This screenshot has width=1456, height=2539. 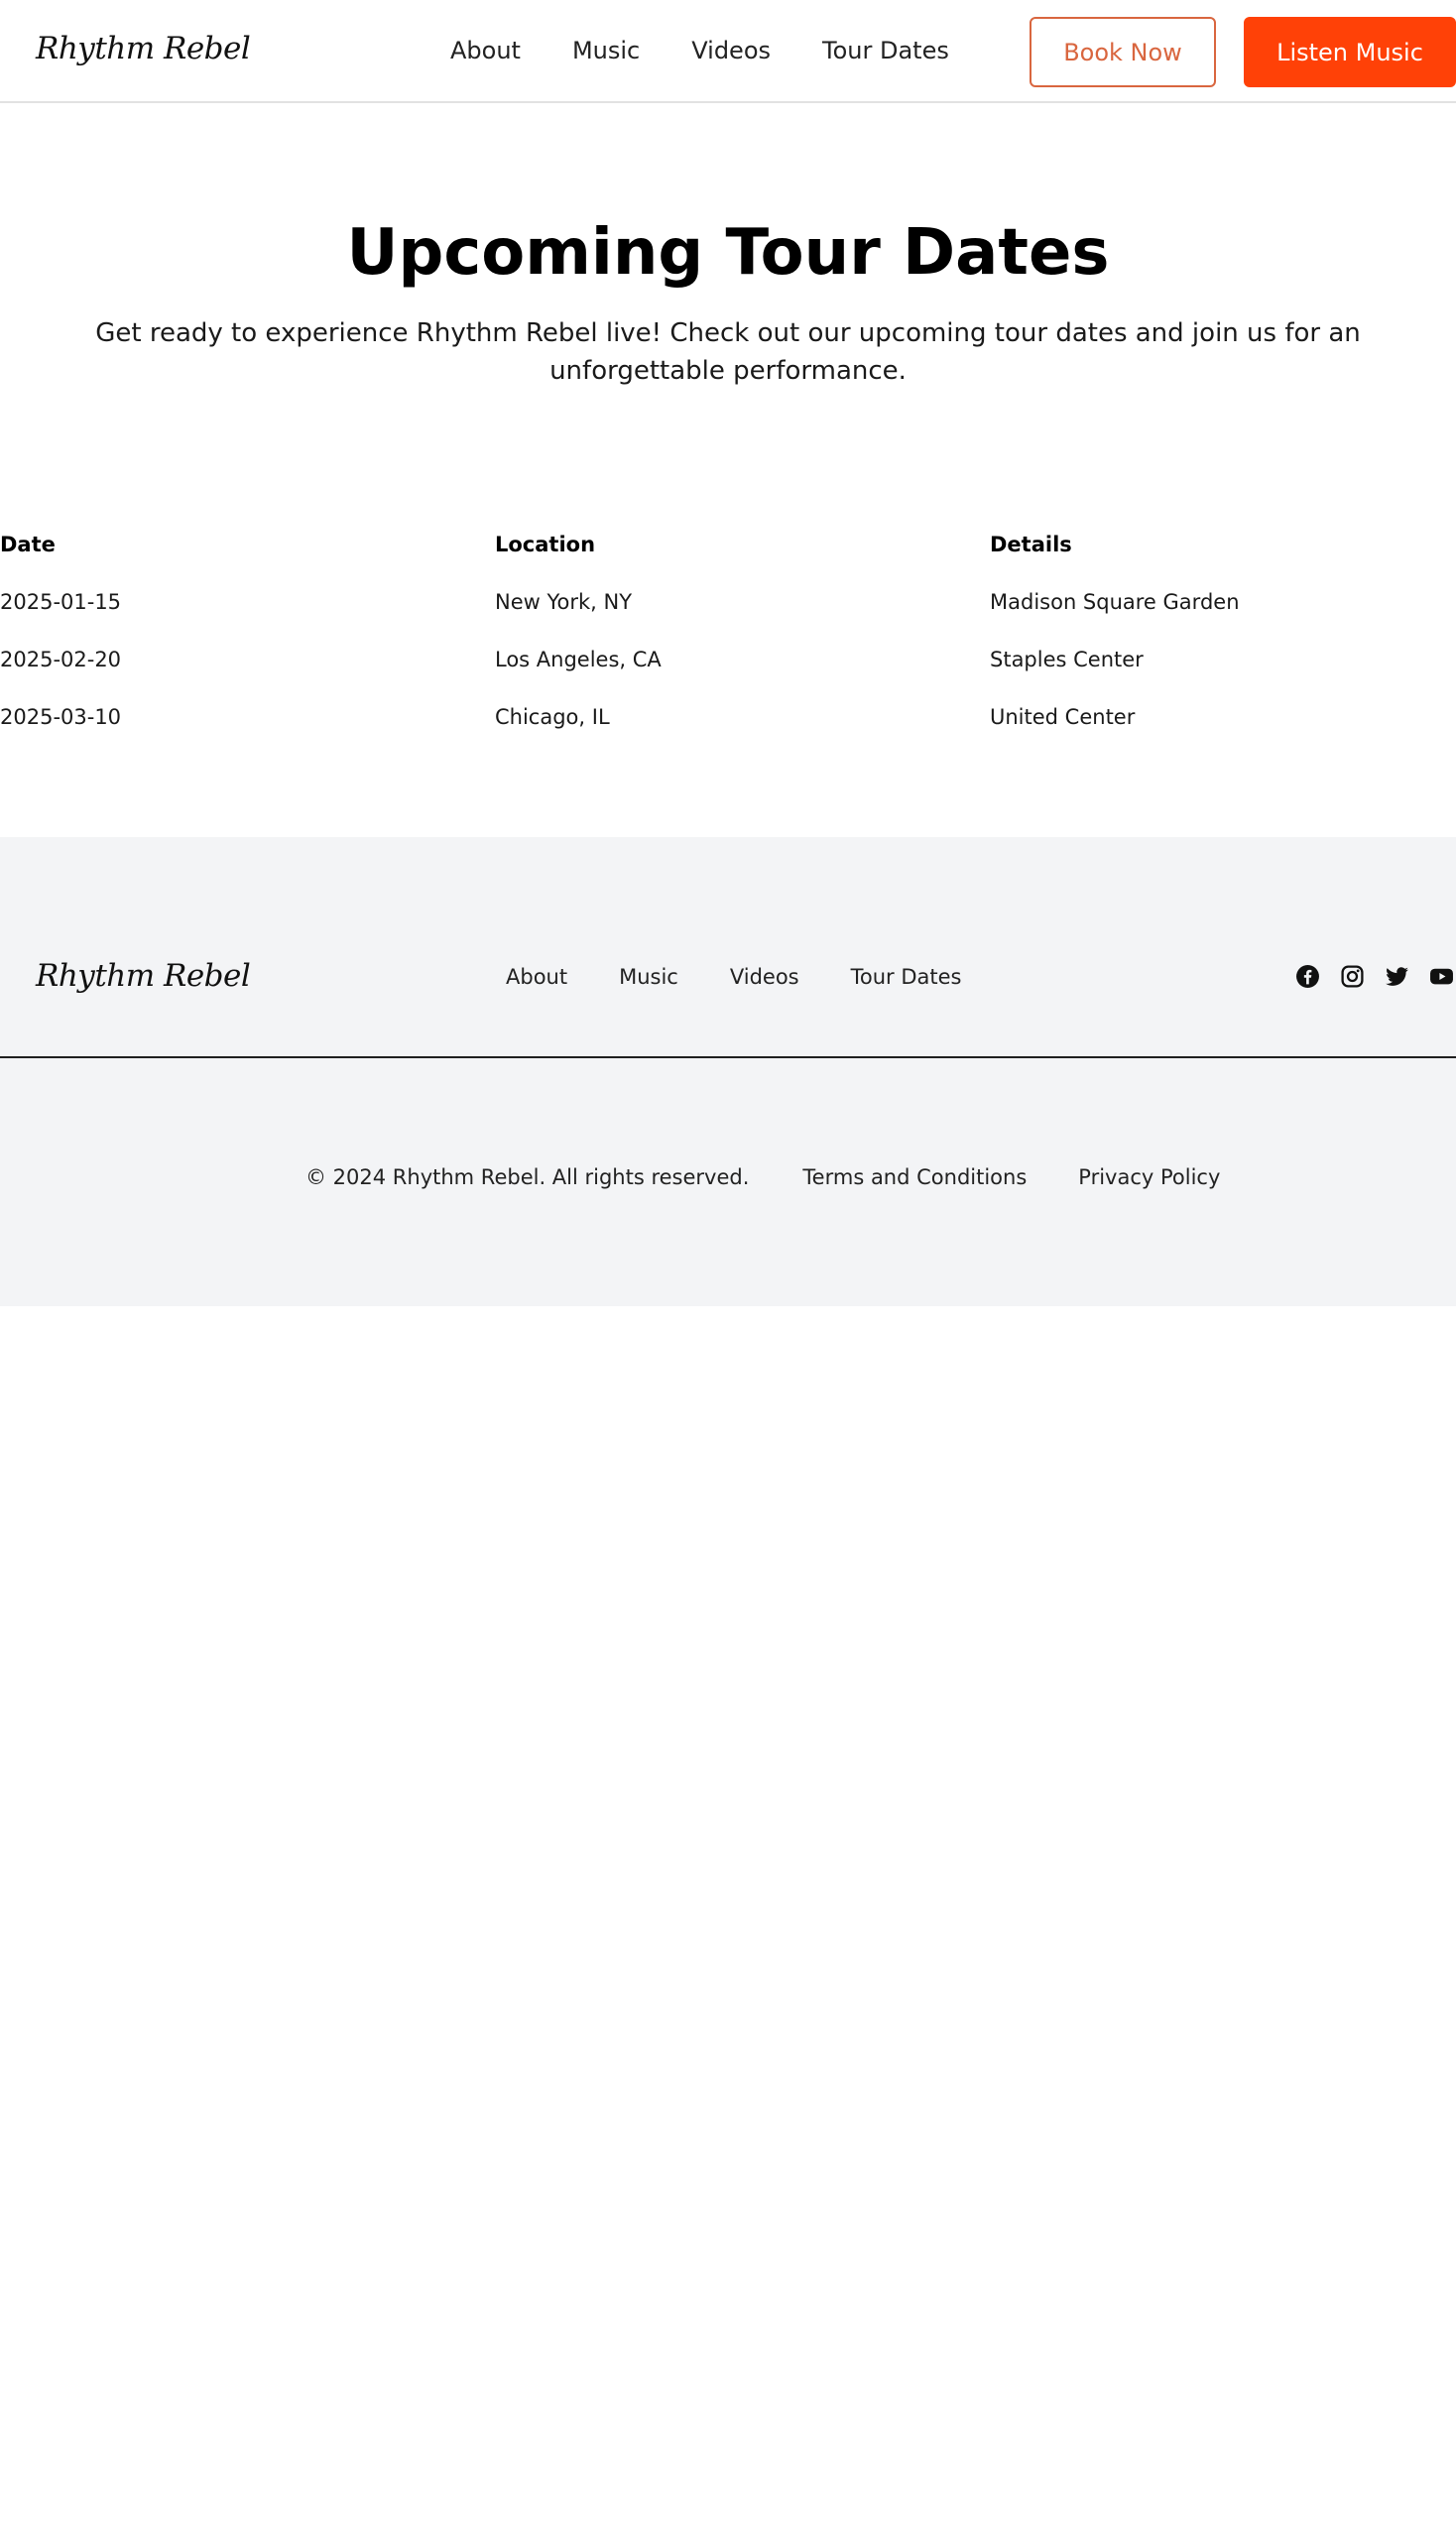 I want to click on nav-link-music: Music, so click(x=606, y=51).